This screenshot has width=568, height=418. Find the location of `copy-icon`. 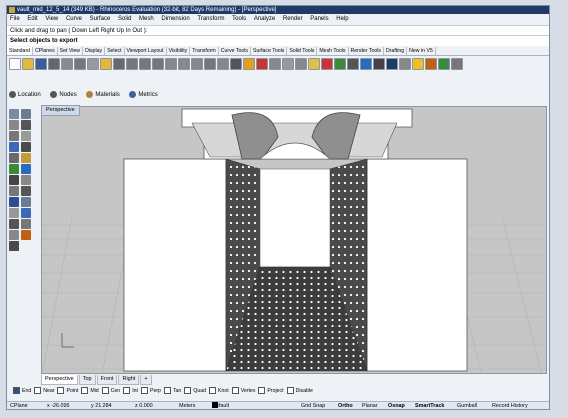

copy-icon is located at coordinates (93, 64).